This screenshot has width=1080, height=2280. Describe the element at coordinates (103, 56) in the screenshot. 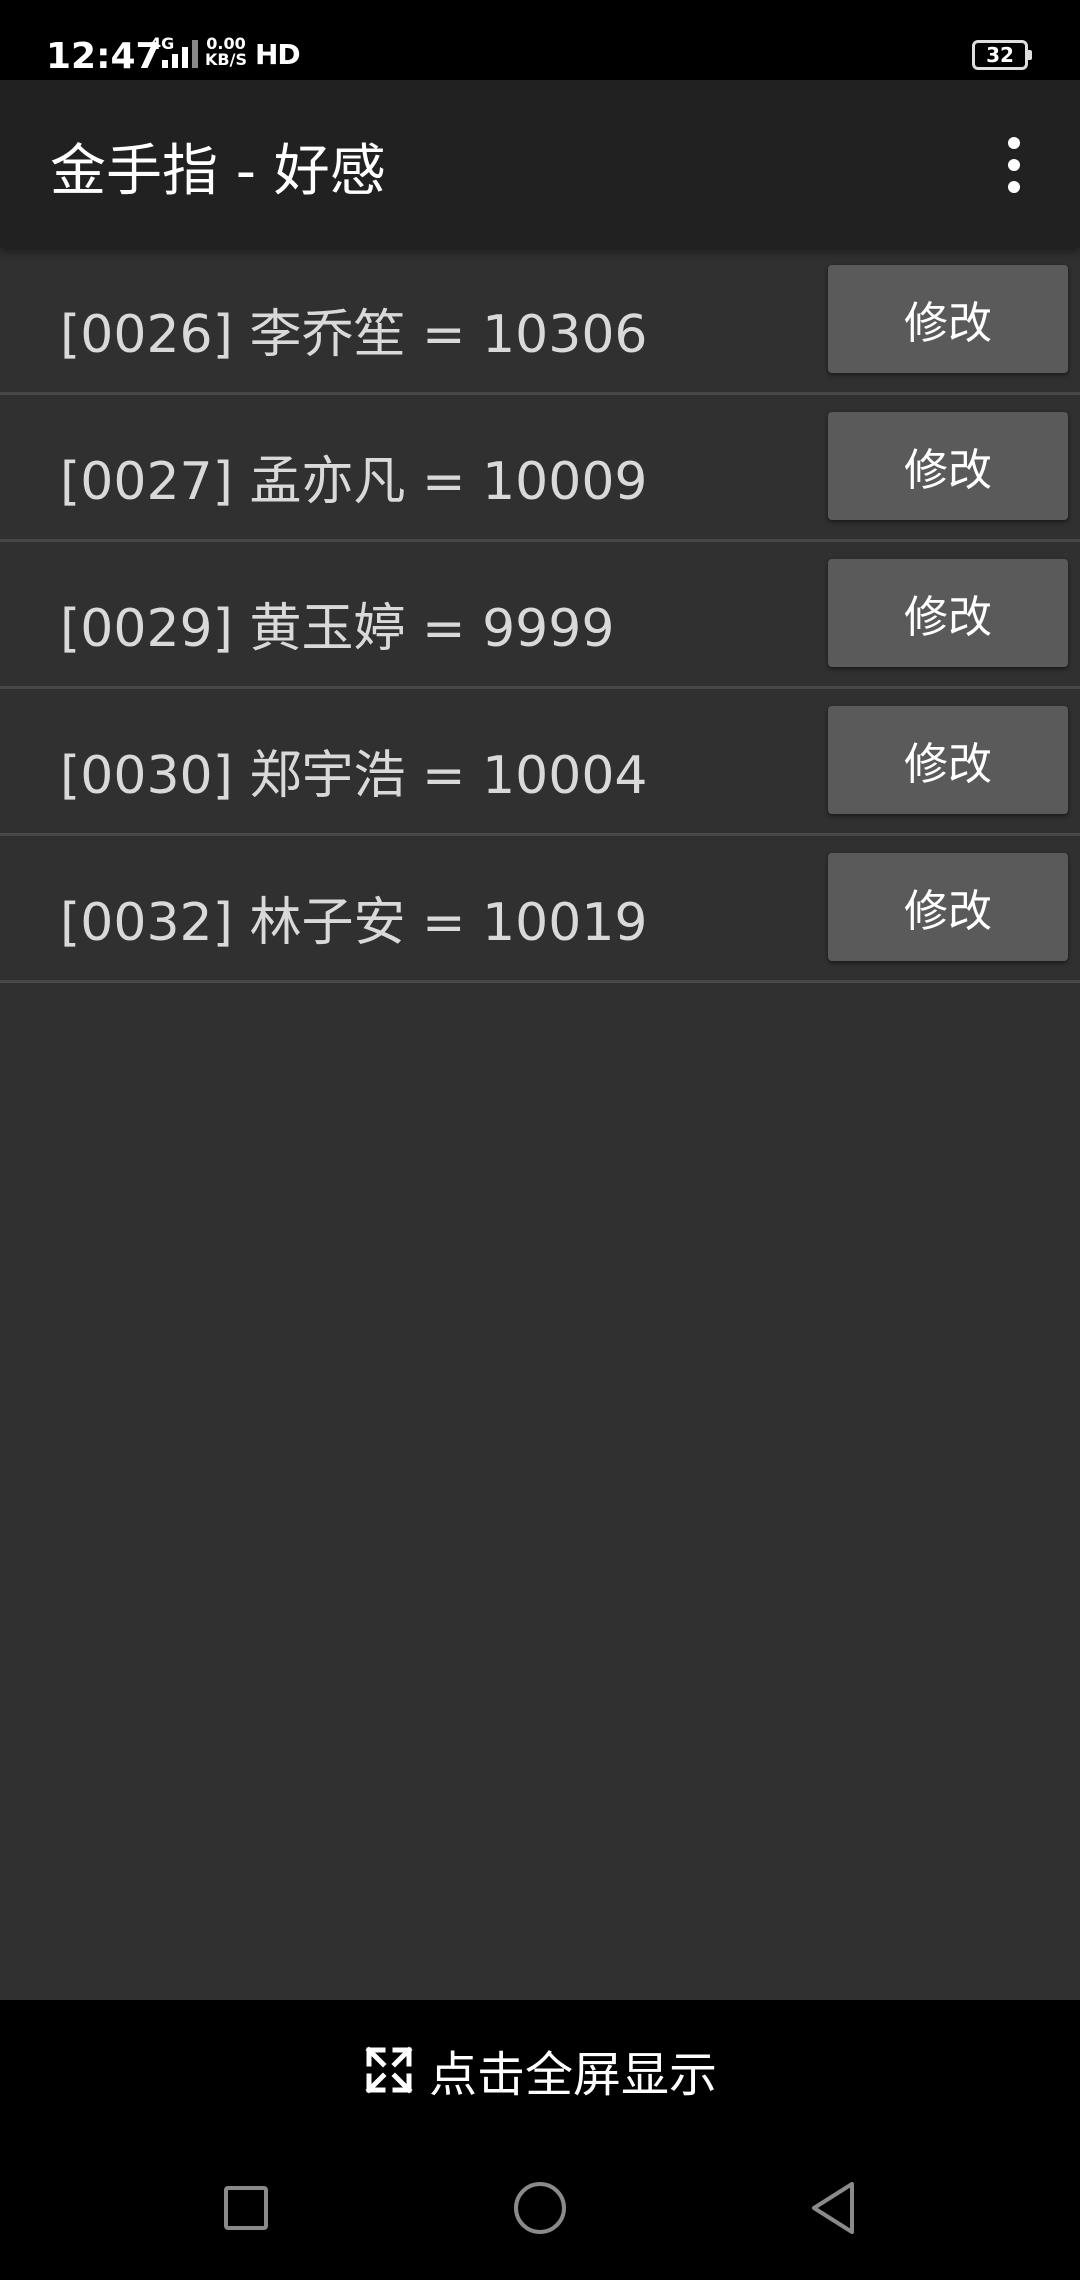

I see `status-time: 12:47` at that location.